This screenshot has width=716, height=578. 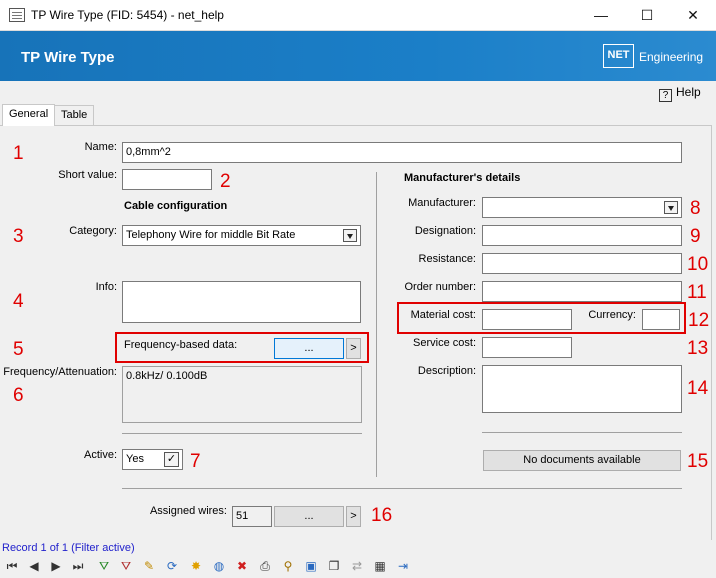 I want to click on designation-input, so click(x=582, y=235).